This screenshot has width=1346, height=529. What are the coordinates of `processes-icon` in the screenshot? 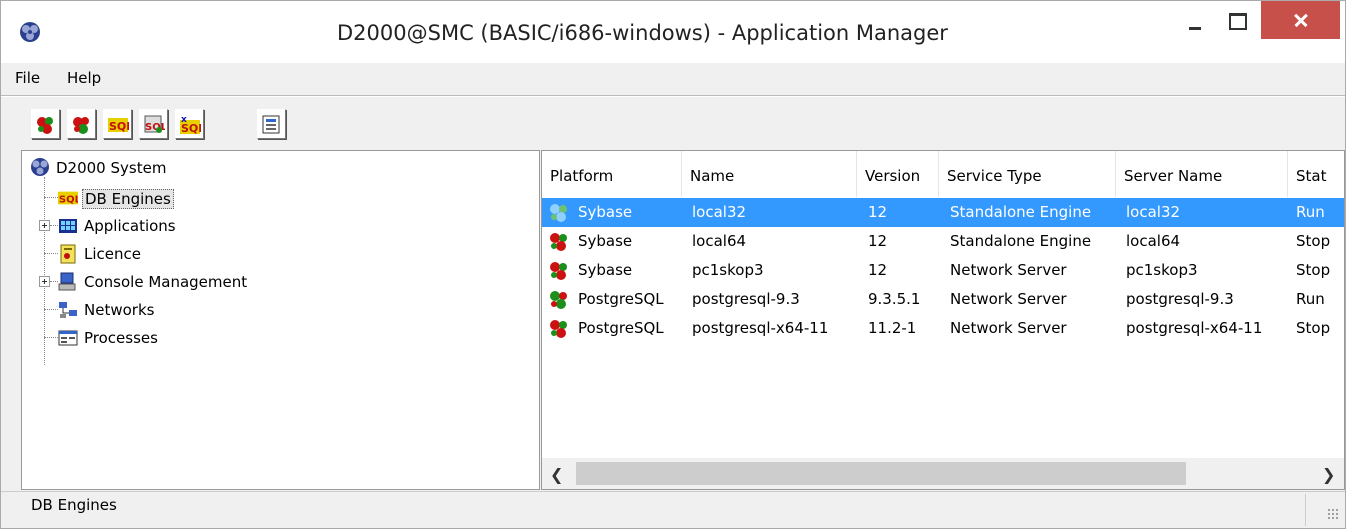 It's located at (68, 338).